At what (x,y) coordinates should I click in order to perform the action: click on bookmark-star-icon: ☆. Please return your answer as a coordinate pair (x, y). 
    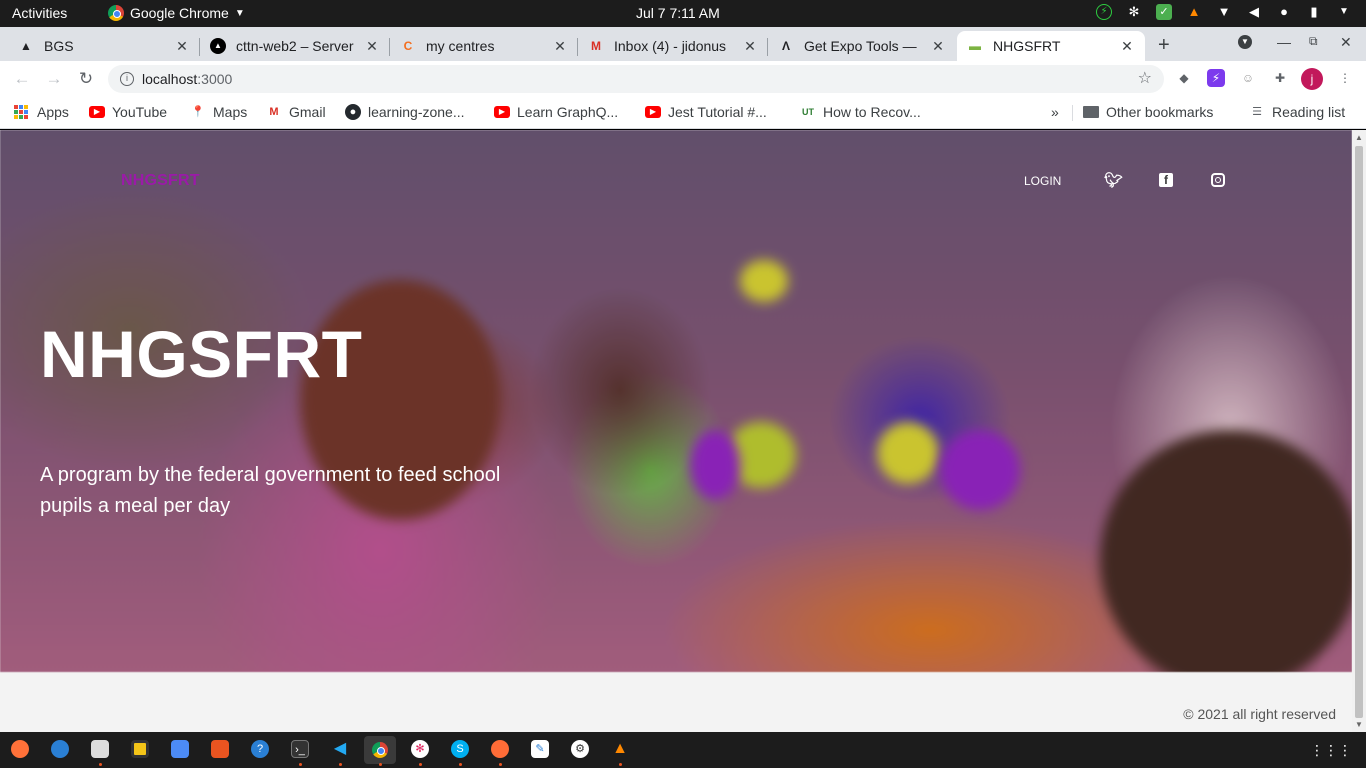
    Looking at the image, I should click on (1145, 79).